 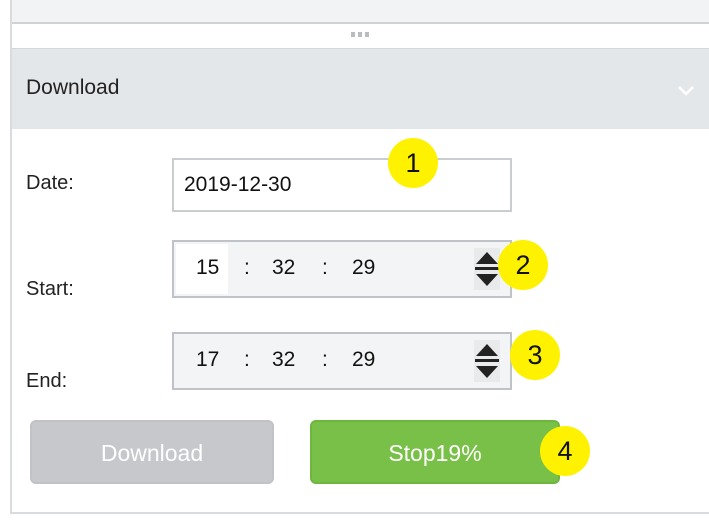 I want to click on start-spinner-icon, so click(x=487, y=269).